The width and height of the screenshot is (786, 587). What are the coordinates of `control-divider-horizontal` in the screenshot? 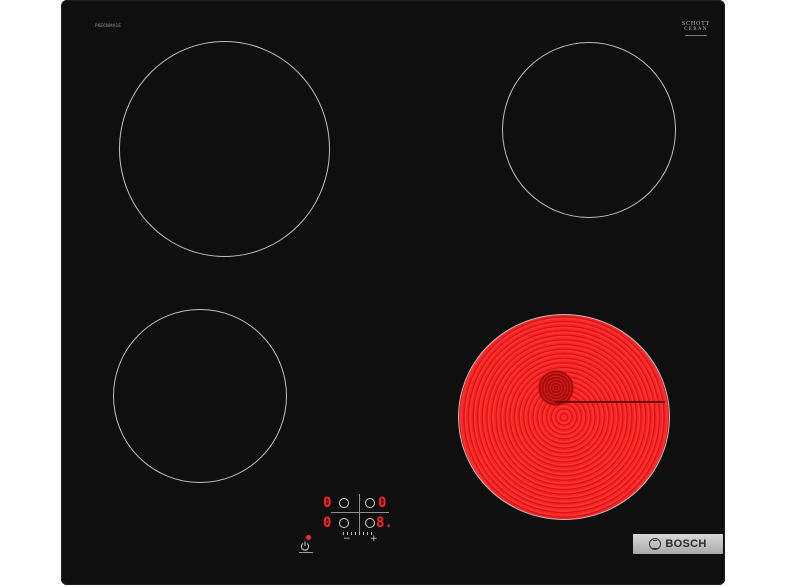 It's located at (360, 512).